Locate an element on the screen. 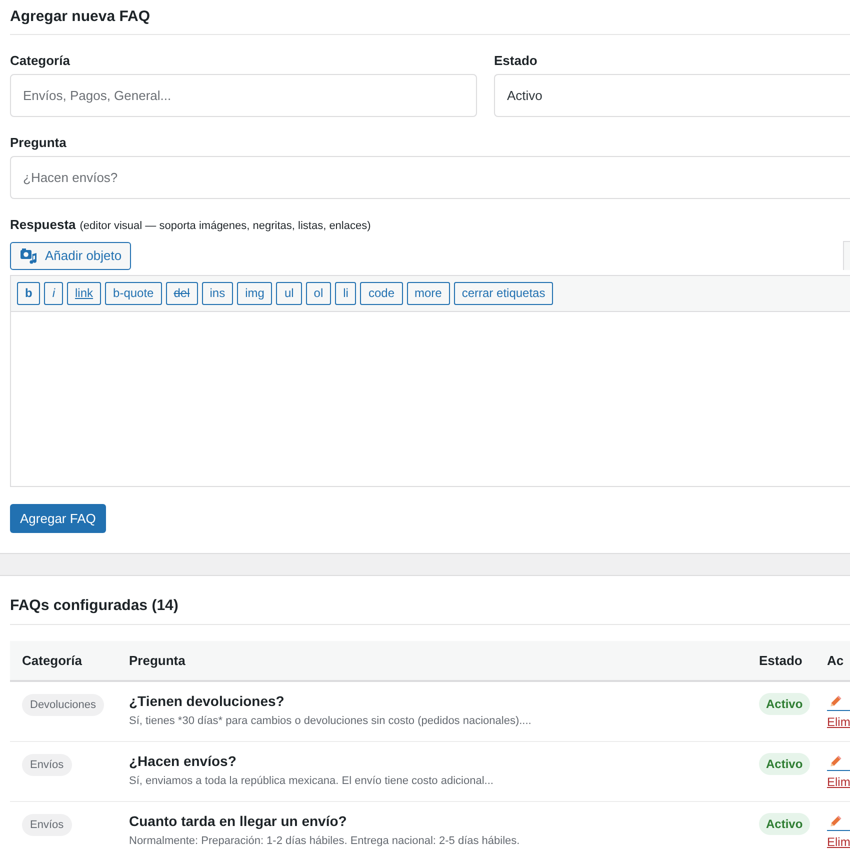 The width and height of the screenshot is (850, 850). quicktag-button: b is located at coordinates (28, 293).